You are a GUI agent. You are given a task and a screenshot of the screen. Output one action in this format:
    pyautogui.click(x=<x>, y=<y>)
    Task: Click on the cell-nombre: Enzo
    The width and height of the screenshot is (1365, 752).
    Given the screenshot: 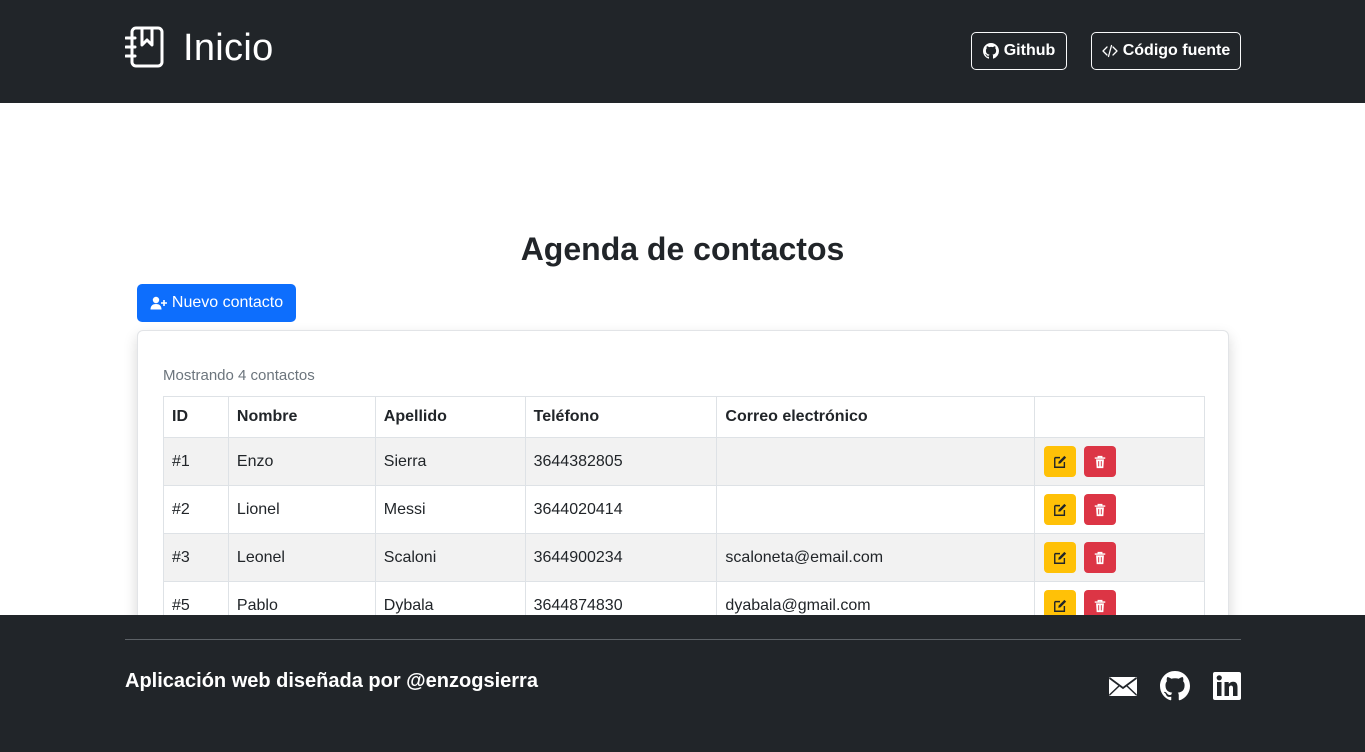 What is the action you would take?
    pyautogui.click(x=301, y=461)
    